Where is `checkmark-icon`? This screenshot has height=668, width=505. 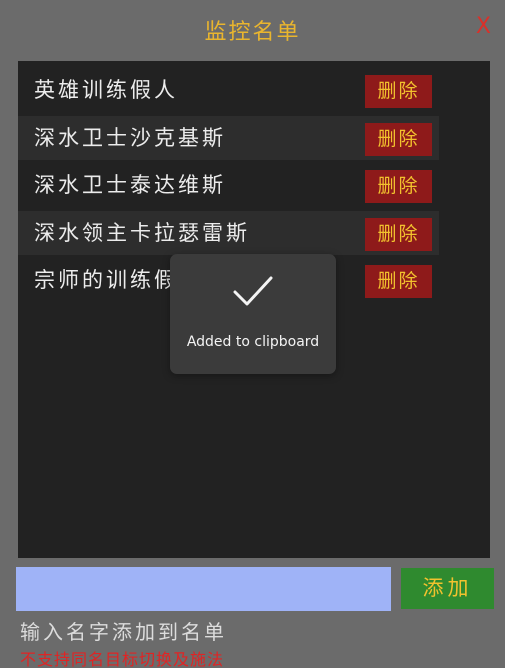 checkmark-icon is located at coordinates (253, 291).